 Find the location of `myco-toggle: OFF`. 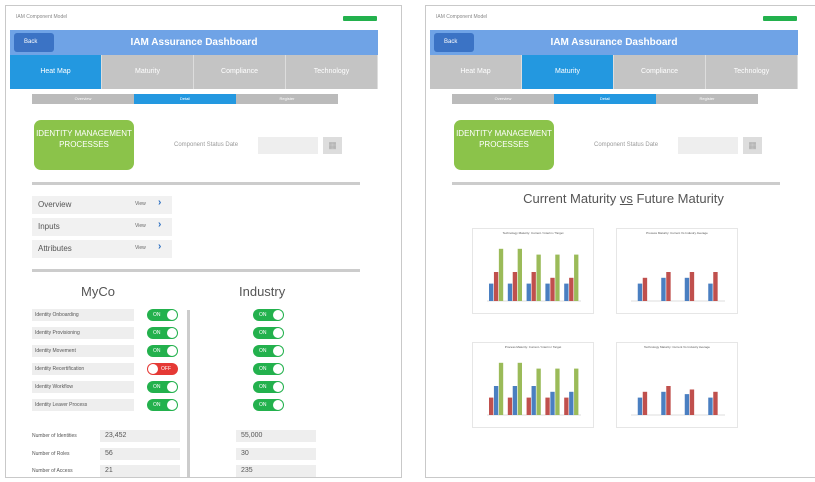

myco-toggle: OFF is located at coordinates (162, 369).